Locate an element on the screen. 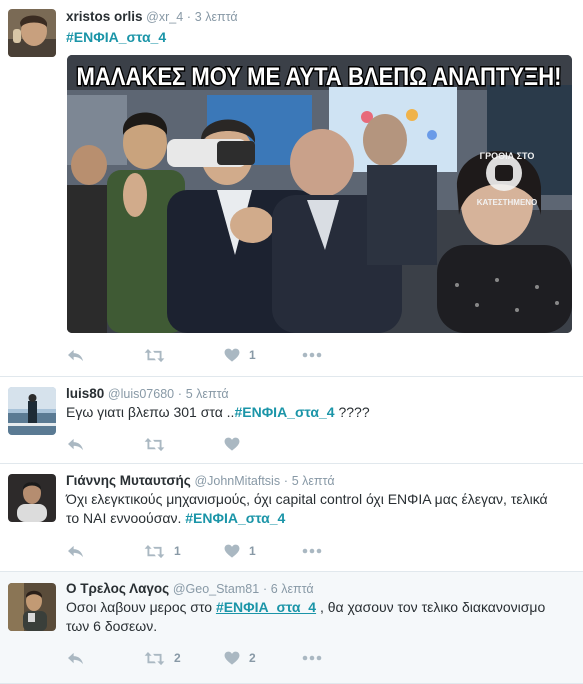  author-username: @xr_4 is located at coordinates (164, 17).